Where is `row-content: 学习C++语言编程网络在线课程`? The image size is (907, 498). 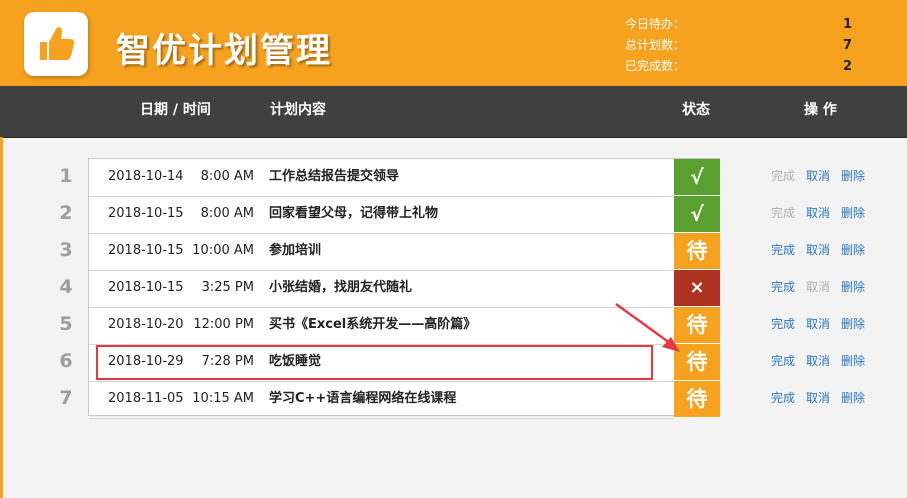
row-content: 学习C++语言编程网络在线课程 is located at coordinates (363, 398).